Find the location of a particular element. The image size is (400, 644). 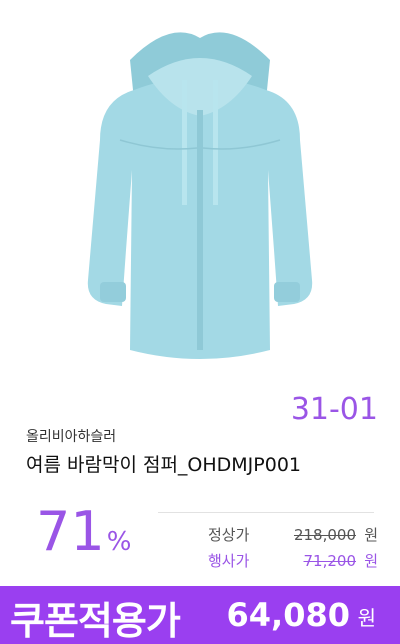

price-divider is located at coordinates (266, 512).